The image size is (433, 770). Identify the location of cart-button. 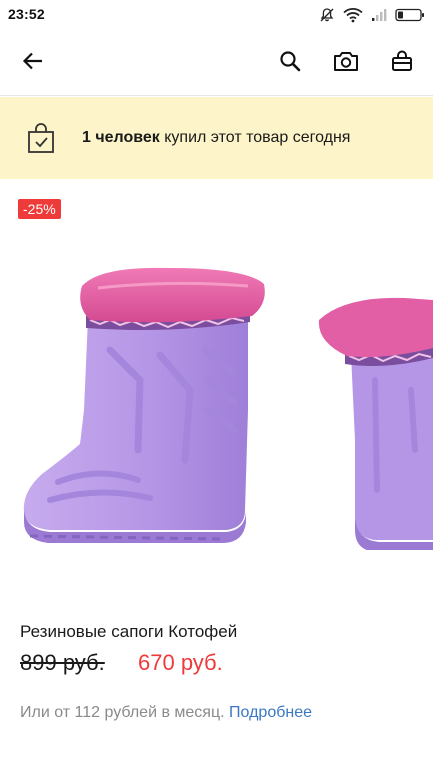
(402, 63).